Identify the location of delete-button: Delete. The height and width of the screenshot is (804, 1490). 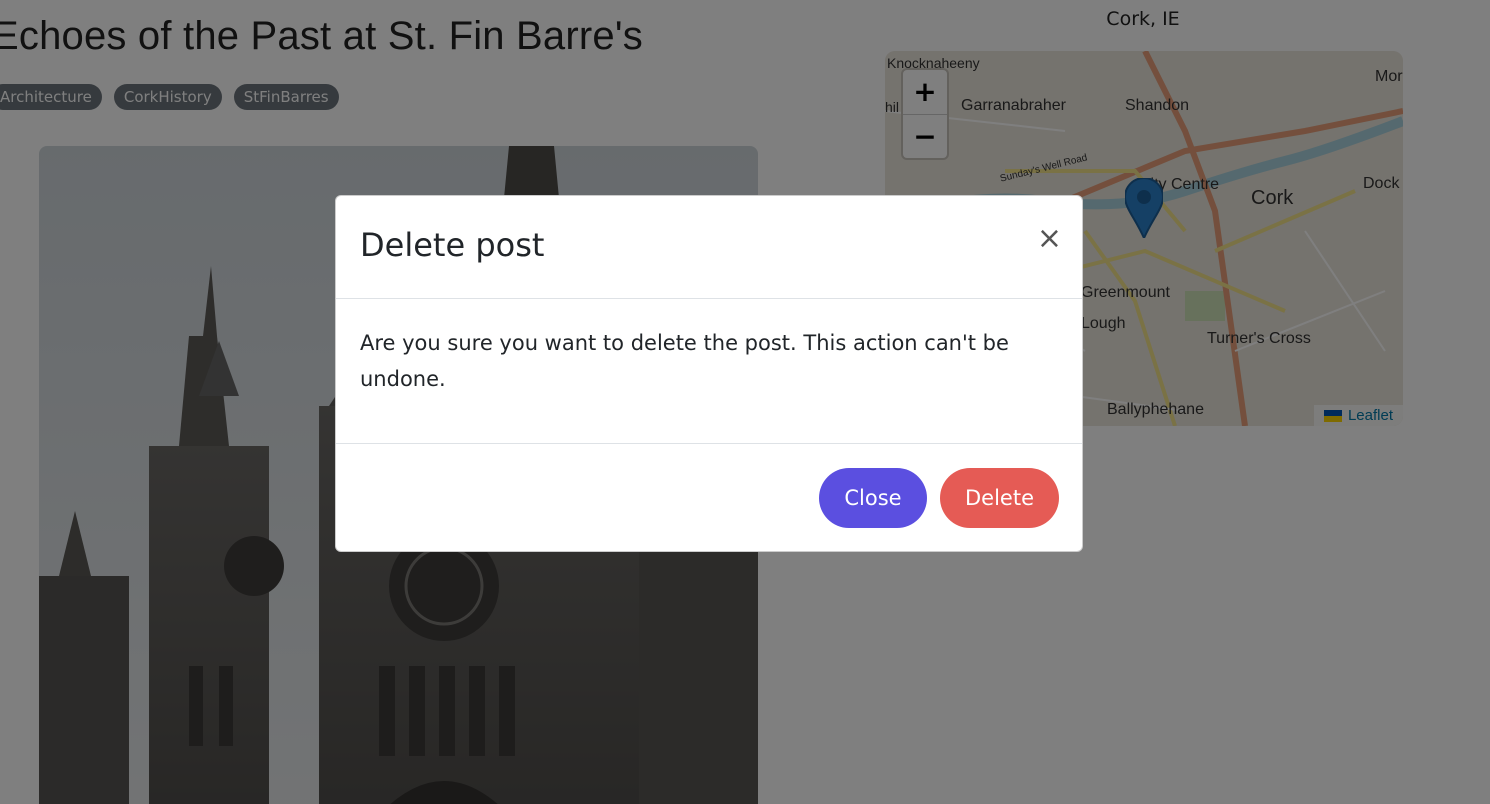
(999, 498).